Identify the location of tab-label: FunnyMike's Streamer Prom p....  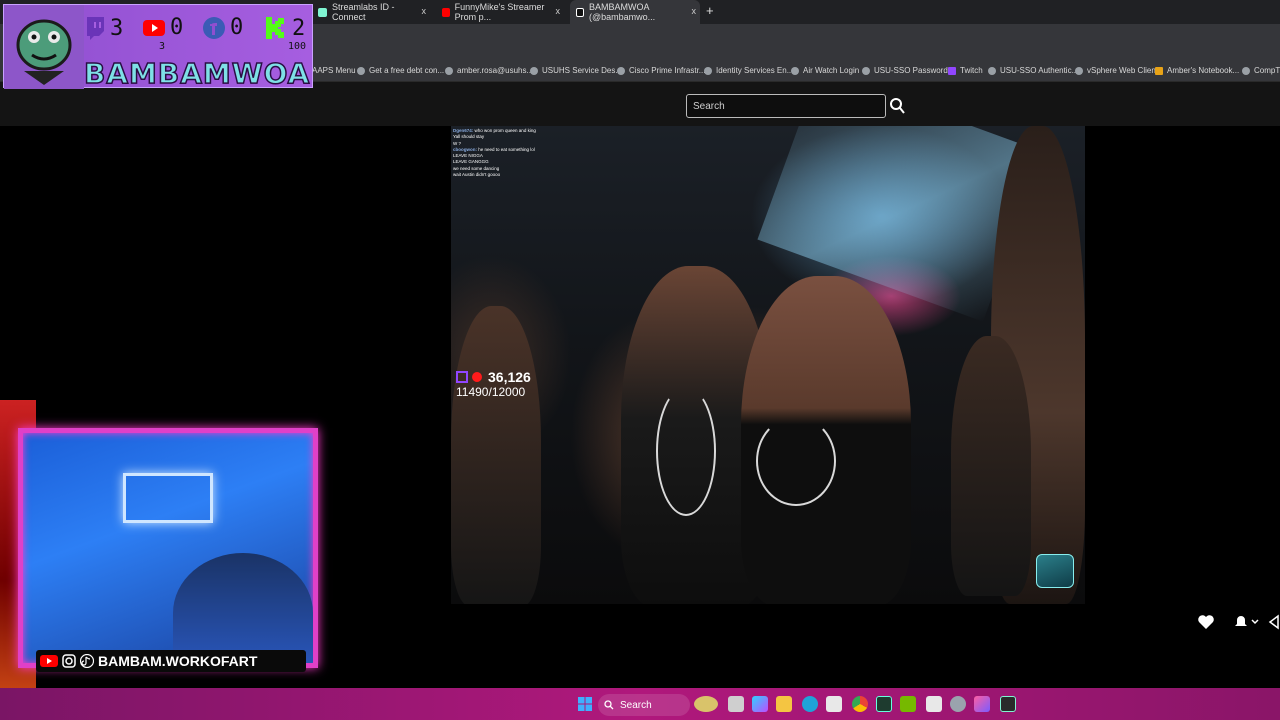
(499, 12).